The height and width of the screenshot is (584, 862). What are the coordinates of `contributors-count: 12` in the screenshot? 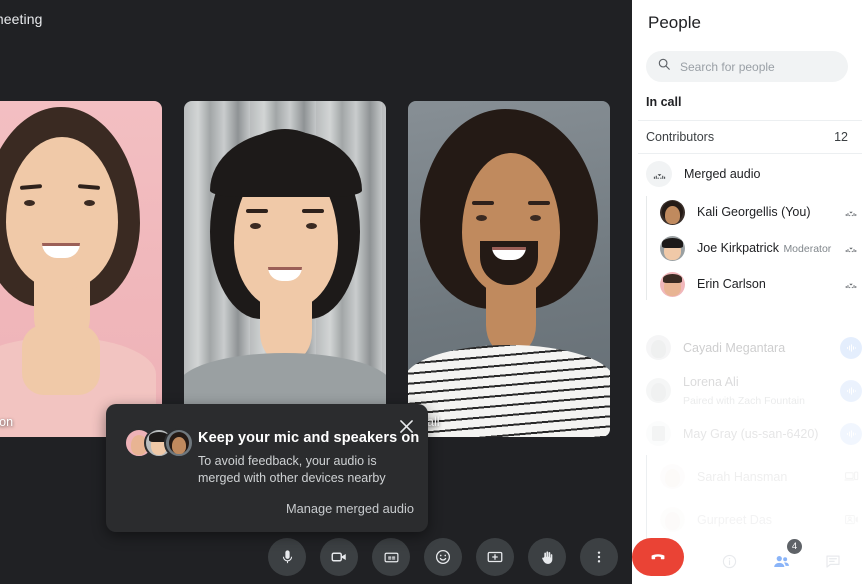 It's located at (841, 137).